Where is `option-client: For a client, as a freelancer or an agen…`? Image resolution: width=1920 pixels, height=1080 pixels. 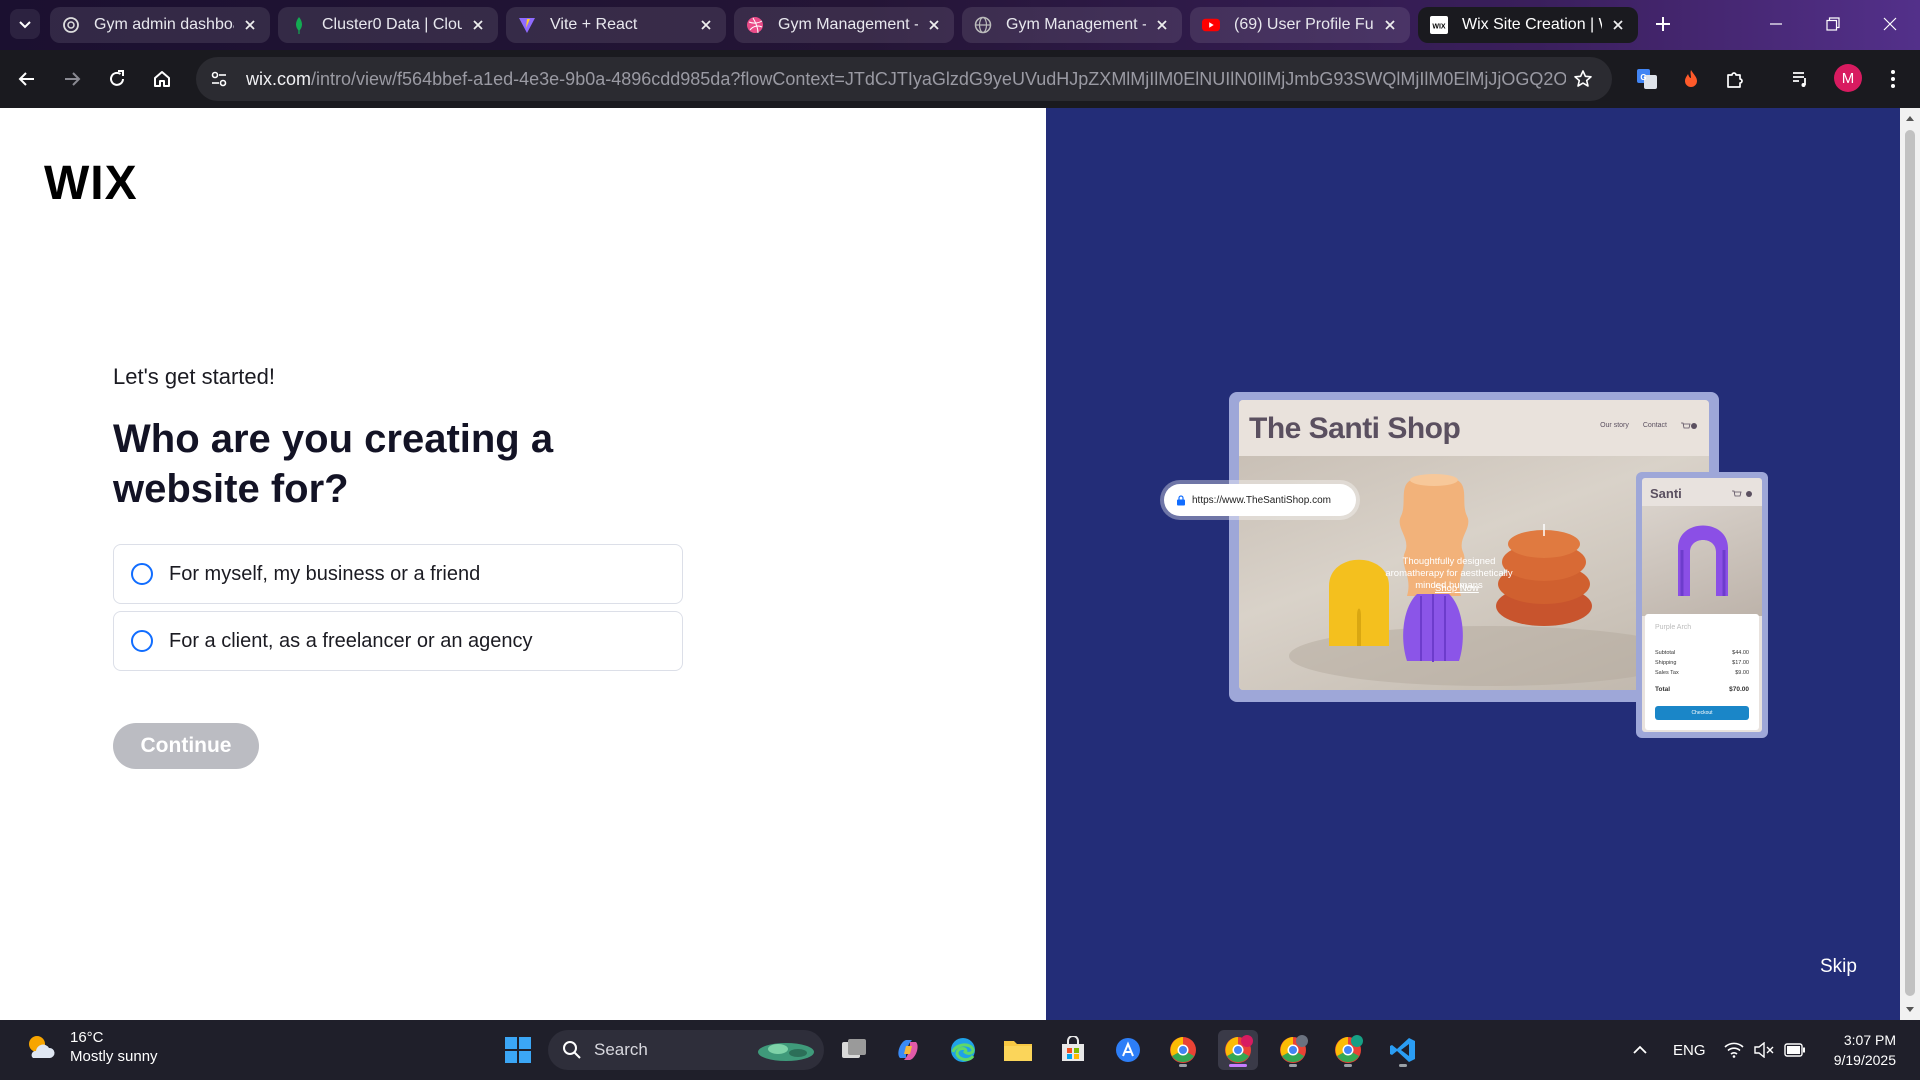
option-client: For a client, as a freelancer or an agen… is located at coordinates (398, 641).